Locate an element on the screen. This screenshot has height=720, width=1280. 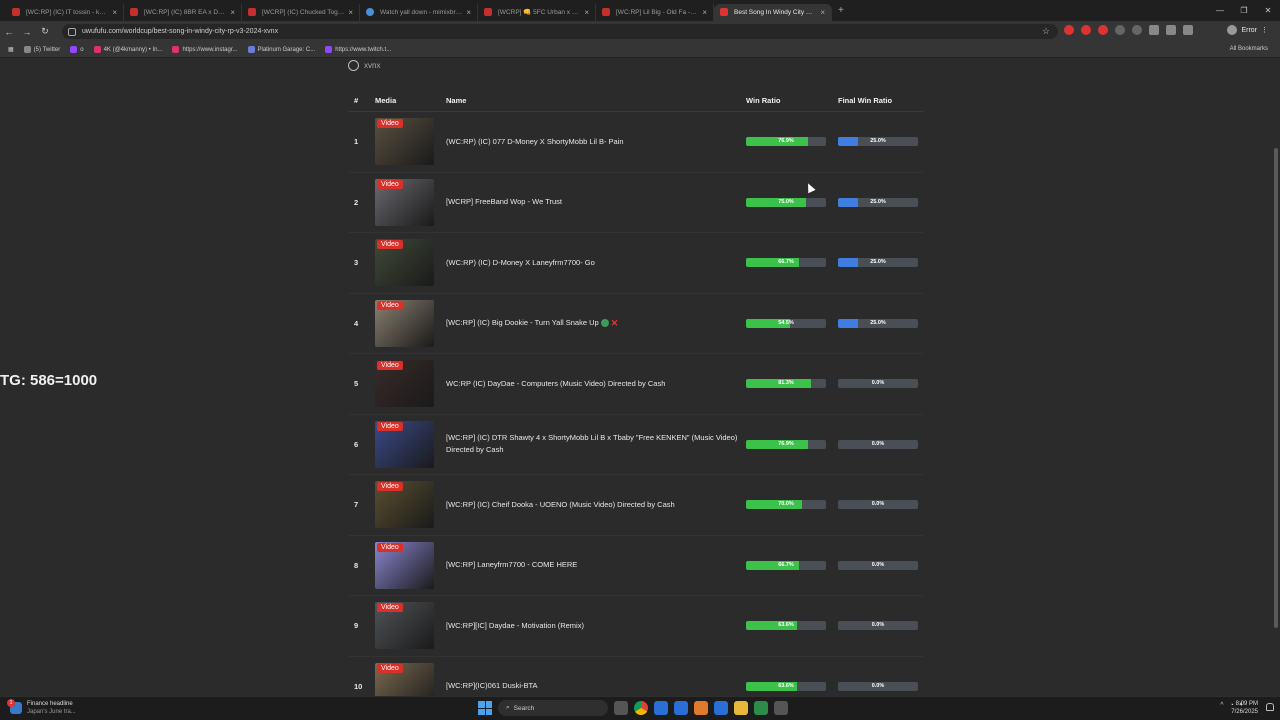
twitch-icon is located at coordinates (329, 49).